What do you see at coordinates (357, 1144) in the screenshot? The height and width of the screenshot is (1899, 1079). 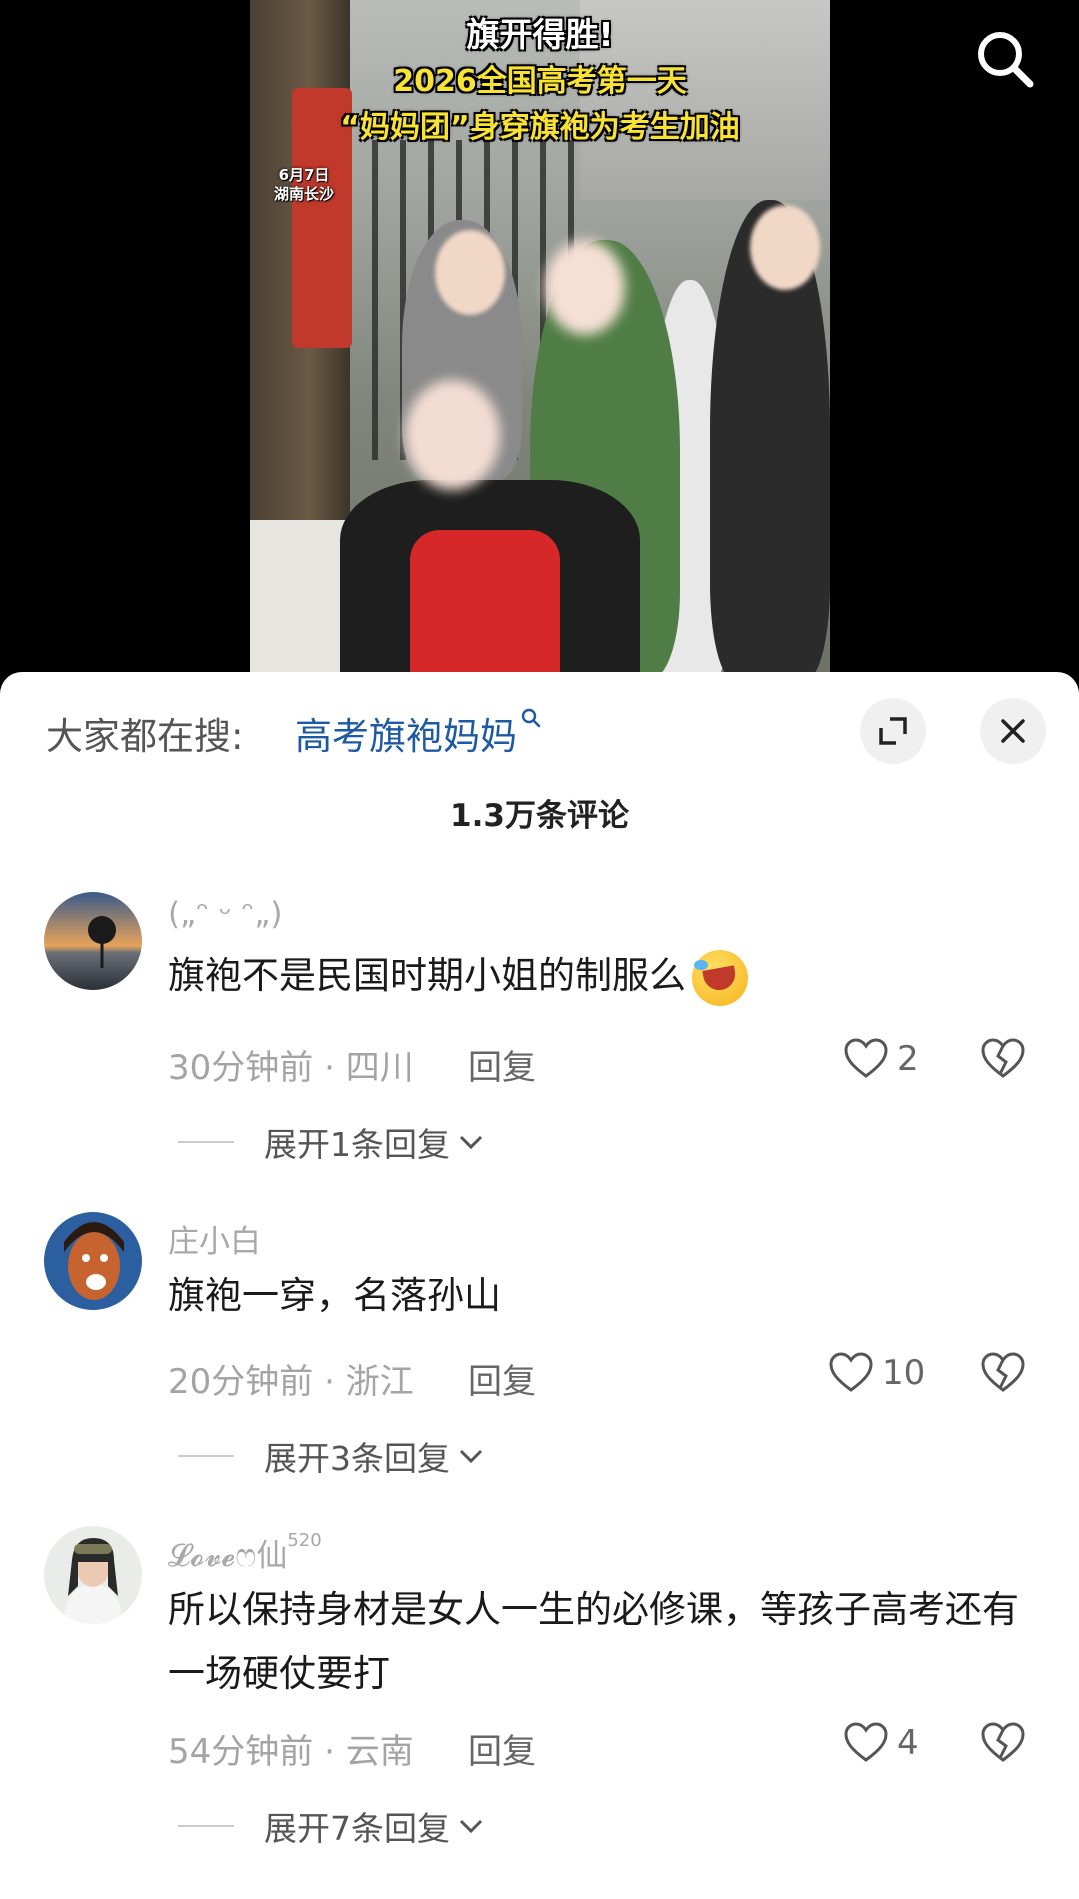 I see `expand-replies-label: 展开1条回复` at bounding box center [357, 1144].